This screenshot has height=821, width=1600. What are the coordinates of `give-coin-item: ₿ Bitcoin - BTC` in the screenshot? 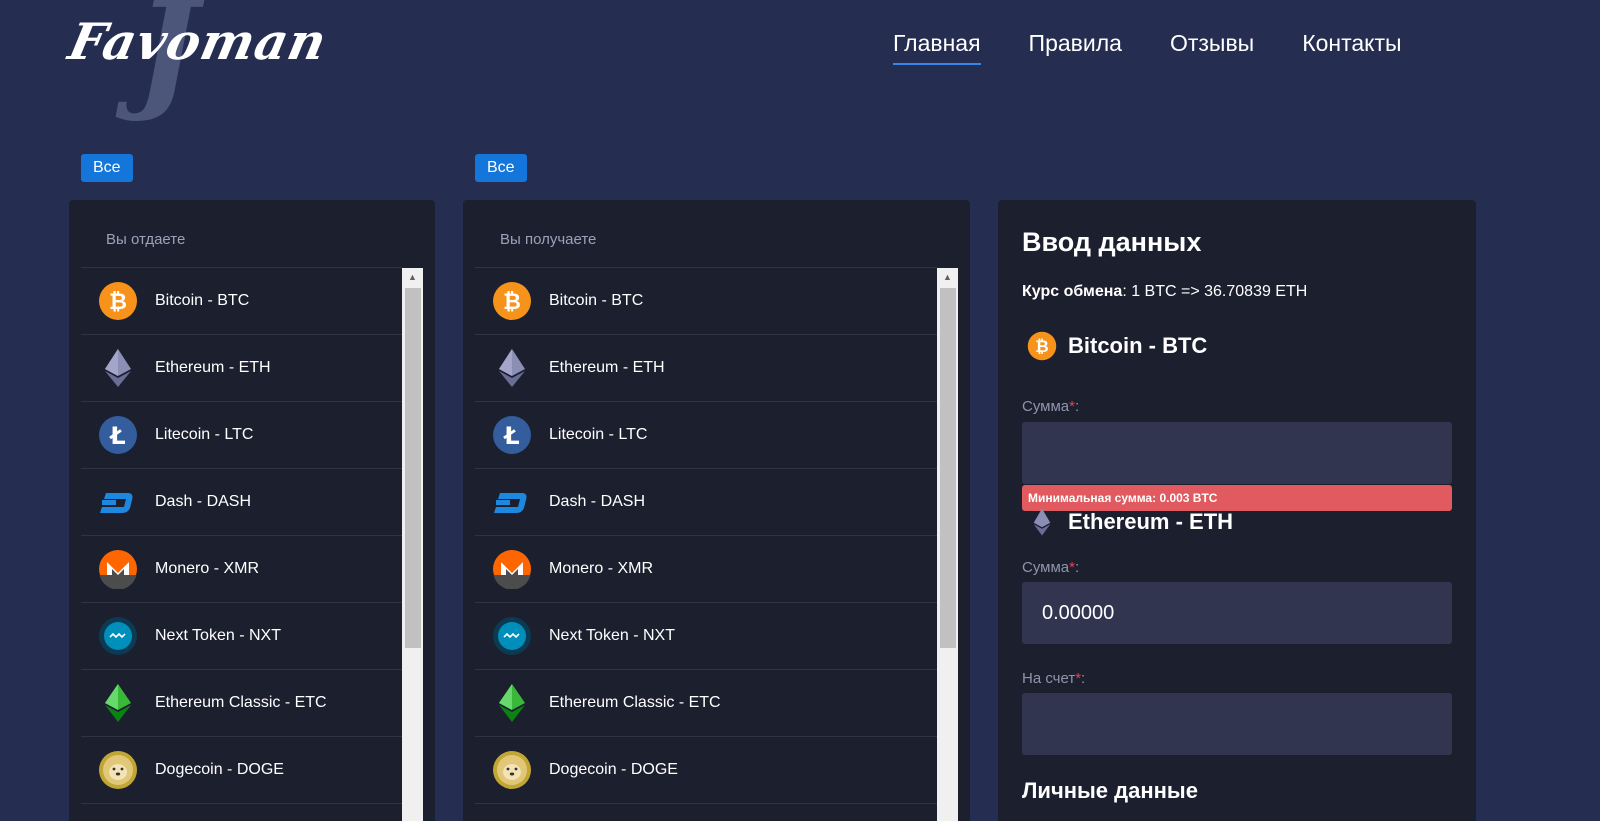 It's located at (241, 301).